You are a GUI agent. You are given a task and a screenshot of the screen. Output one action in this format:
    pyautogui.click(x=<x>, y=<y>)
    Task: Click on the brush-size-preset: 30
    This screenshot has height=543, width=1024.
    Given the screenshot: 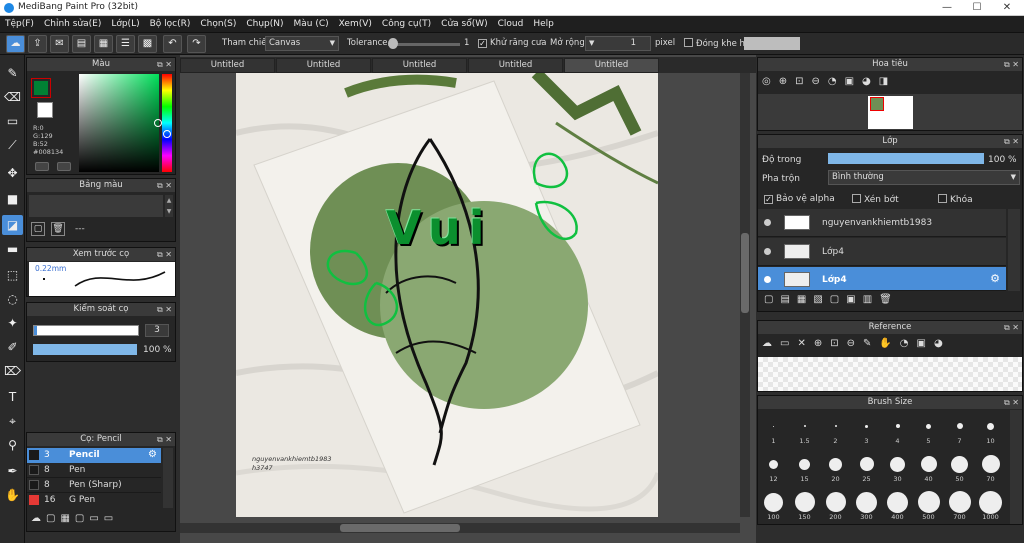 What is the action you would take?
    pyautogui.click(x=897, y=467)
    